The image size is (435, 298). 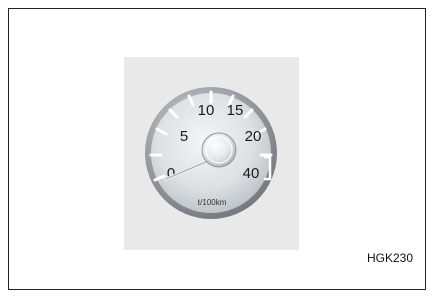 What do you see at coordinates (235, 110) in the screenshot?
I see `scale-label-15: 15` at bounding box center [235, 110].